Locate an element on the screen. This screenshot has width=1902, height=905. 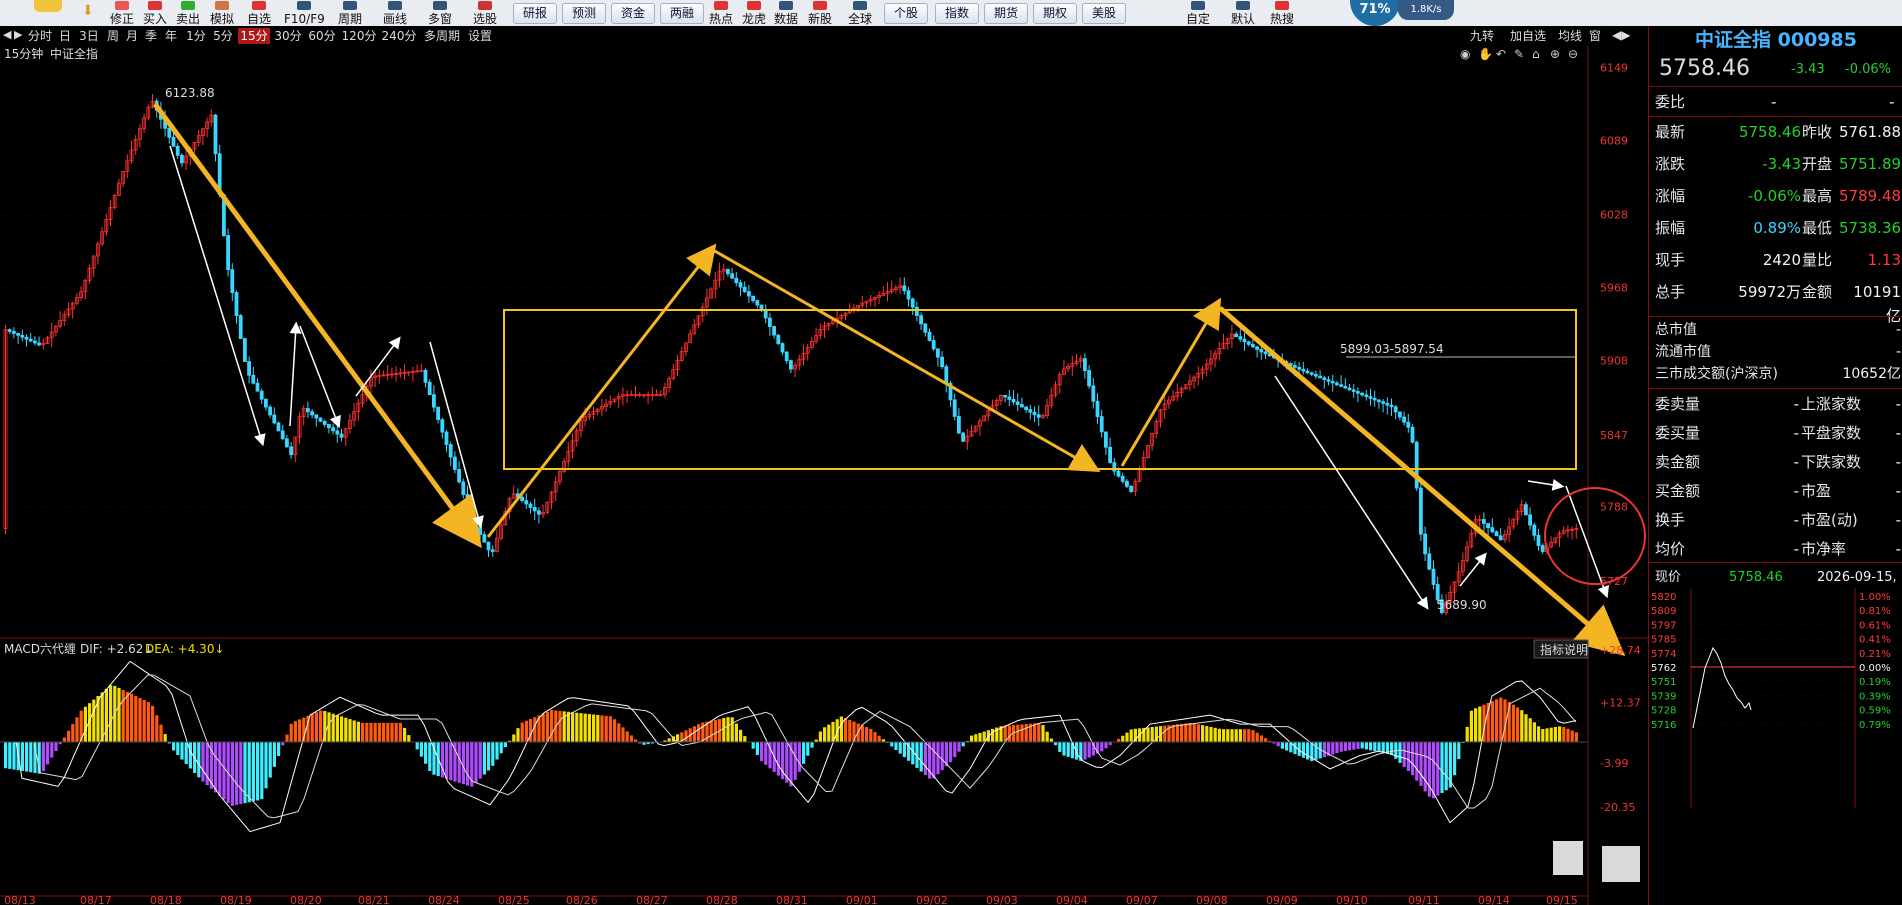
toolbar-button-1: 预测 is located at coordinates (584, 13).